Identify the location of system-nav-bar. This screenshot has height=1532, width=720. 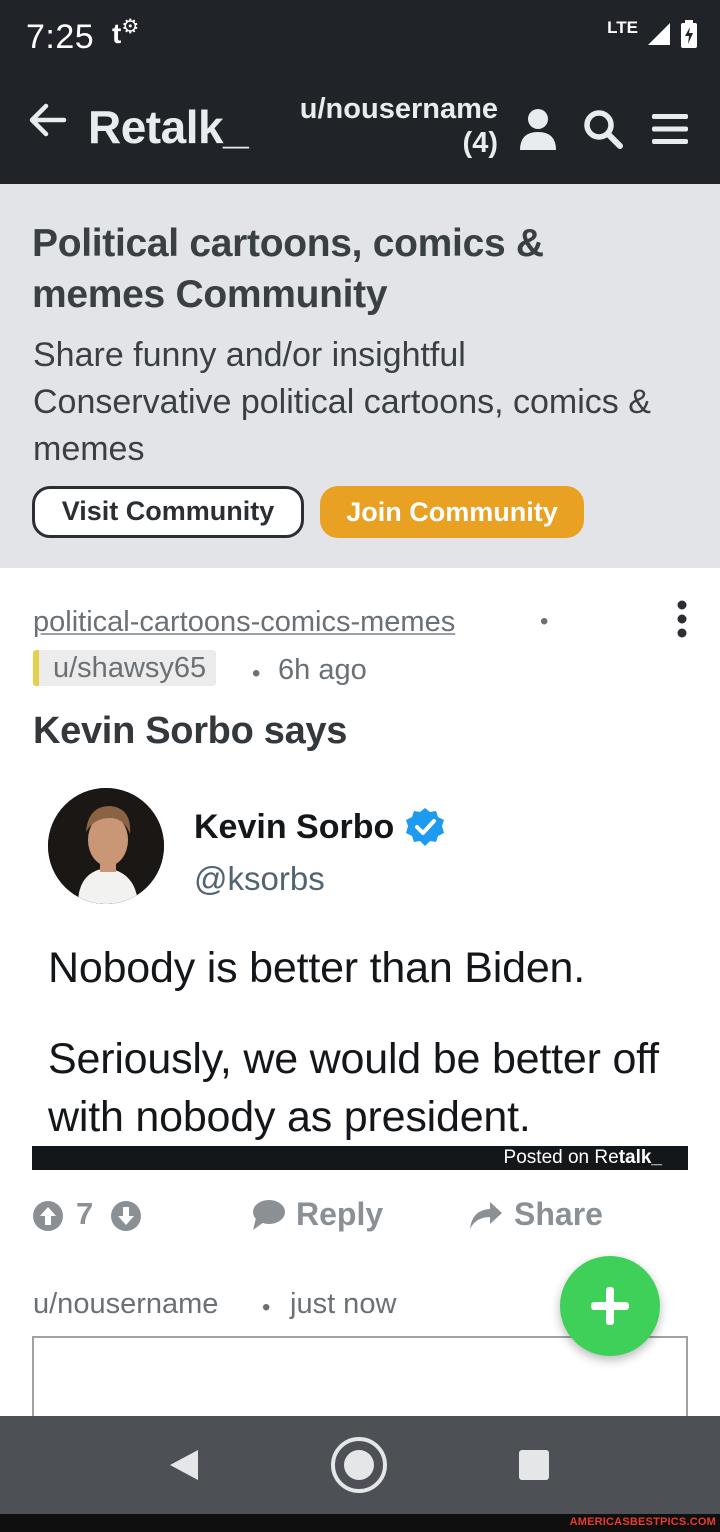
(360, 1465).